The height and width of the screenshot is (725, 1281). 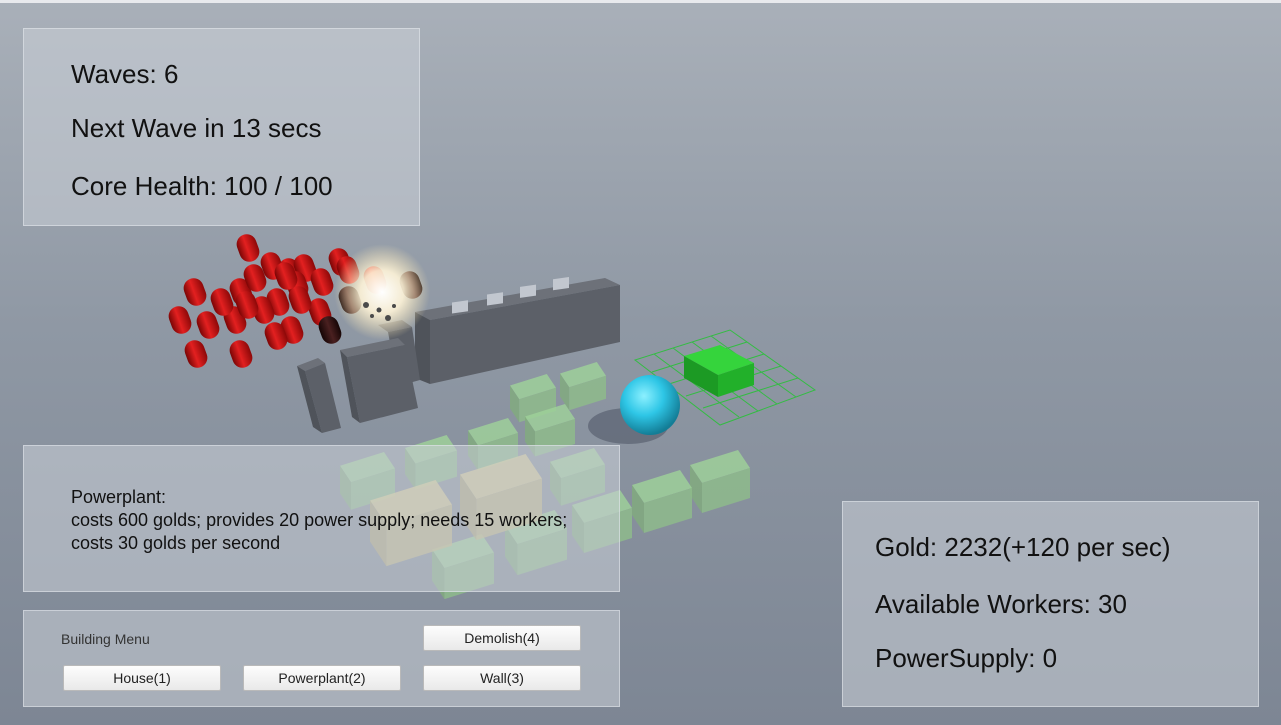 What do you see at coordinates (1023, 547) in the screenshot?
I see `gold-amount: Gold: 2232(+120 per sec)` at bounding box center [1023, 547].